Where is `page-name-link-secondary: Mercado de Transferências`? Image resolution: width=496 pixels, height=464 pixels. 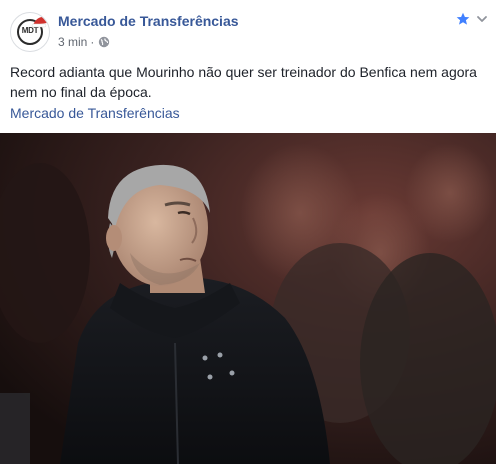 page-name-link-secondary: Mercado de Transferências is located at coordinates (95, 113).